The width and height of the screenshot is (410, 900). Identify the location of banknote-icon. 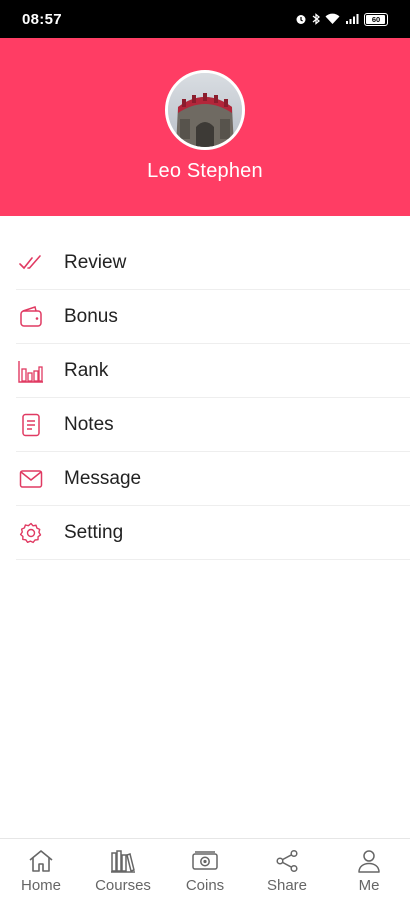
(205, 861).